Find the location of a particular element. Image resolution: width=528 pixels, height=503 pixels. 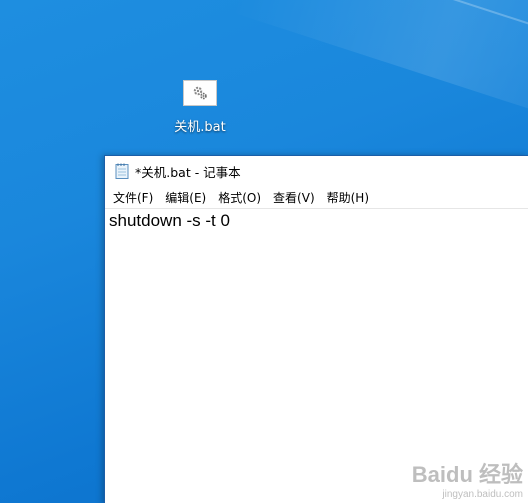

desktop-icon-bat-file: 关机.bat is located at coordinates (200, 107).